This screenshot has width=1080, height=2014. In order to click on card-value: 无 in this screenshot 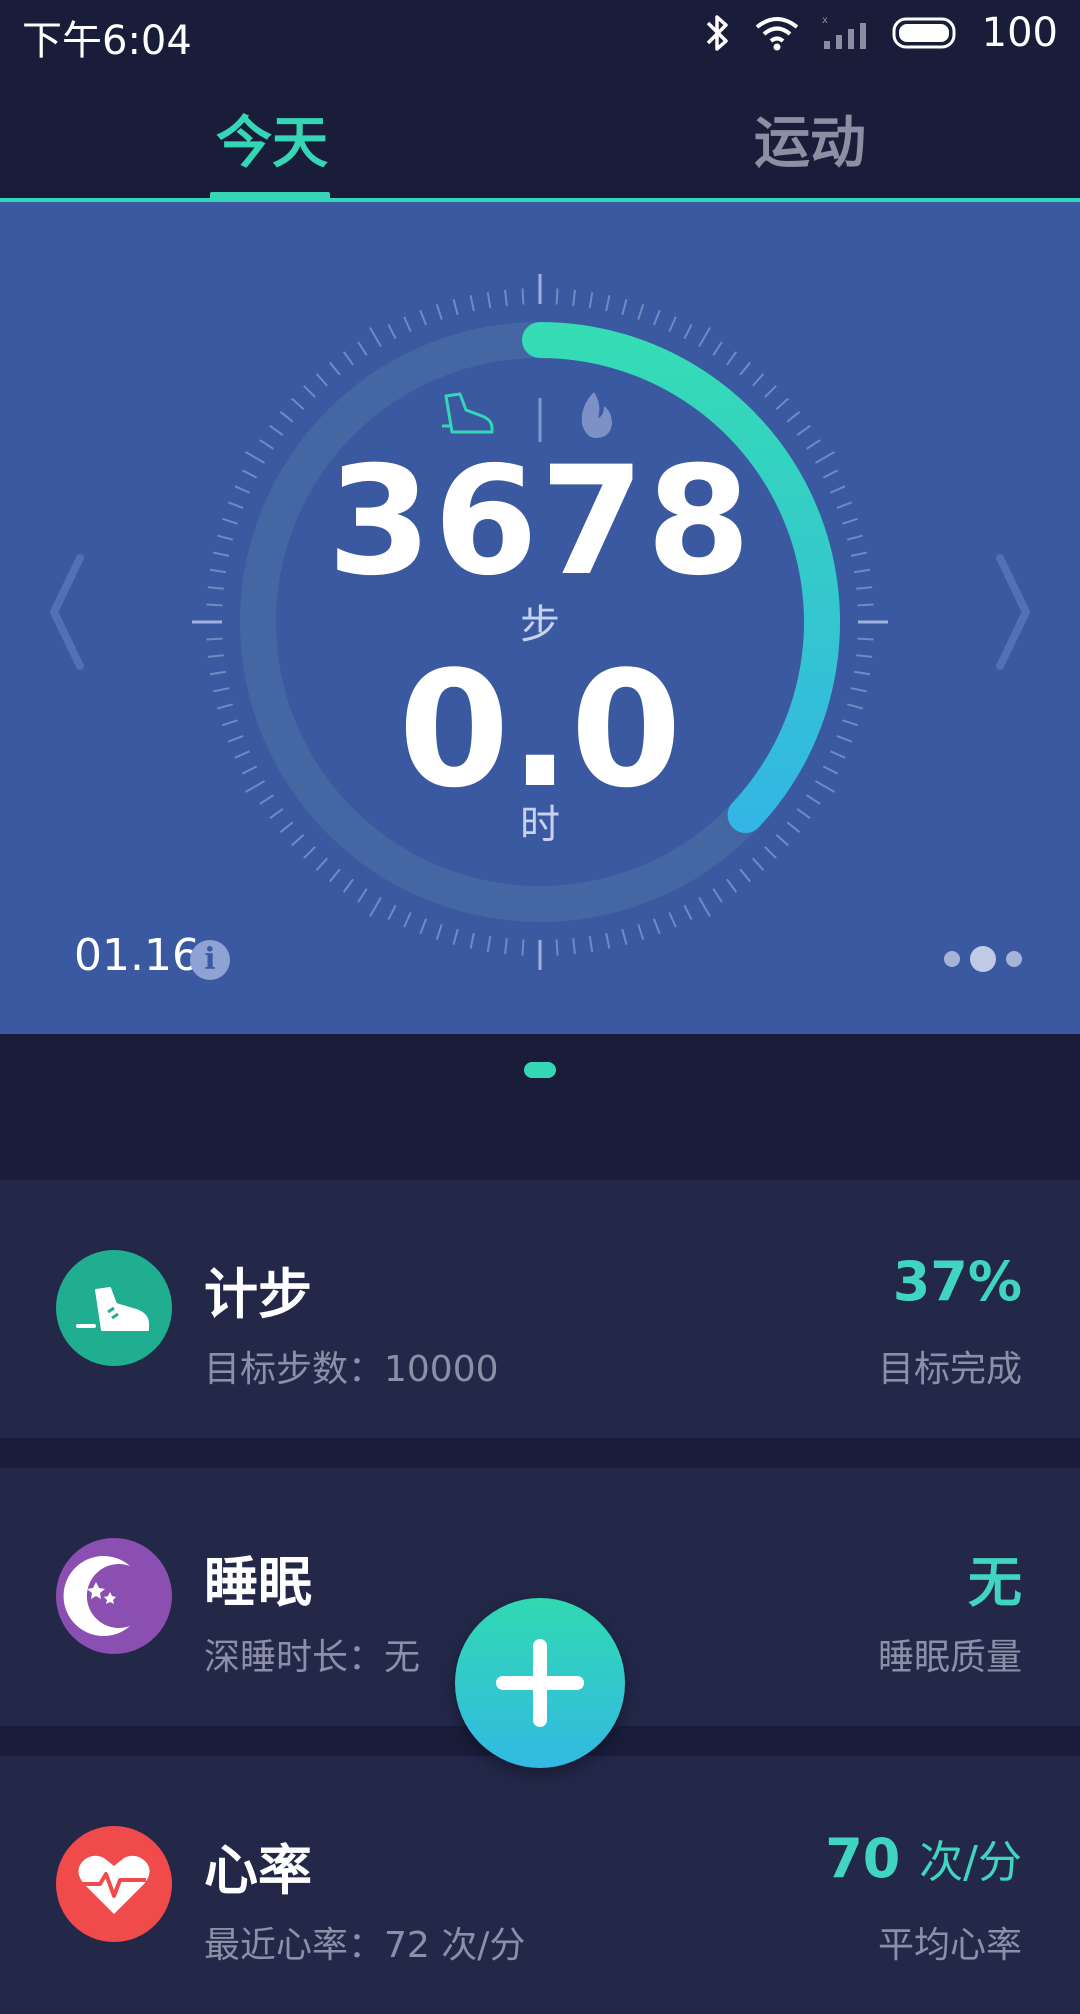, I will do `click(995, 1577)`.